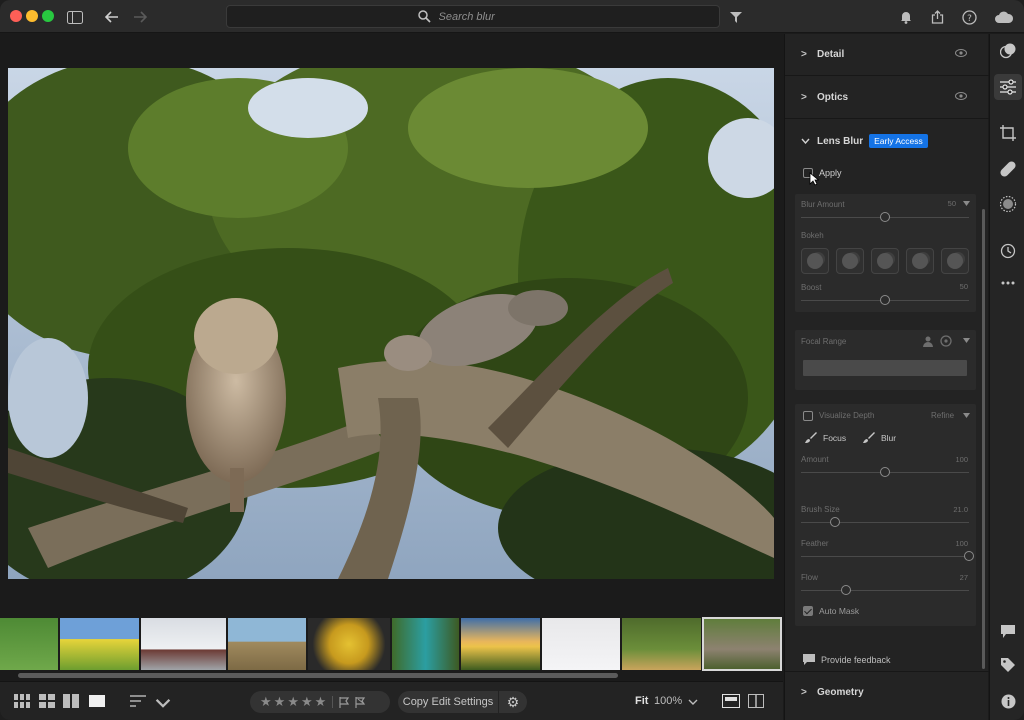 This screenshot has width=1024, height=720. Describe the element at coordinates (887, 556) in the screenshot. I see `feather-slider` at that location.